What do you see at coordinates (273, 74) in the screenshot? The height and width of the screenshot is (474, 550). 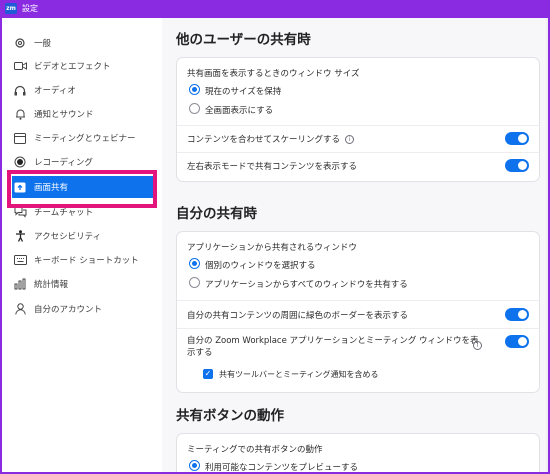 I see `window-size-label: 共有画面を表示するときのウィンドウ サイズ` at bounding box center [273, 74].